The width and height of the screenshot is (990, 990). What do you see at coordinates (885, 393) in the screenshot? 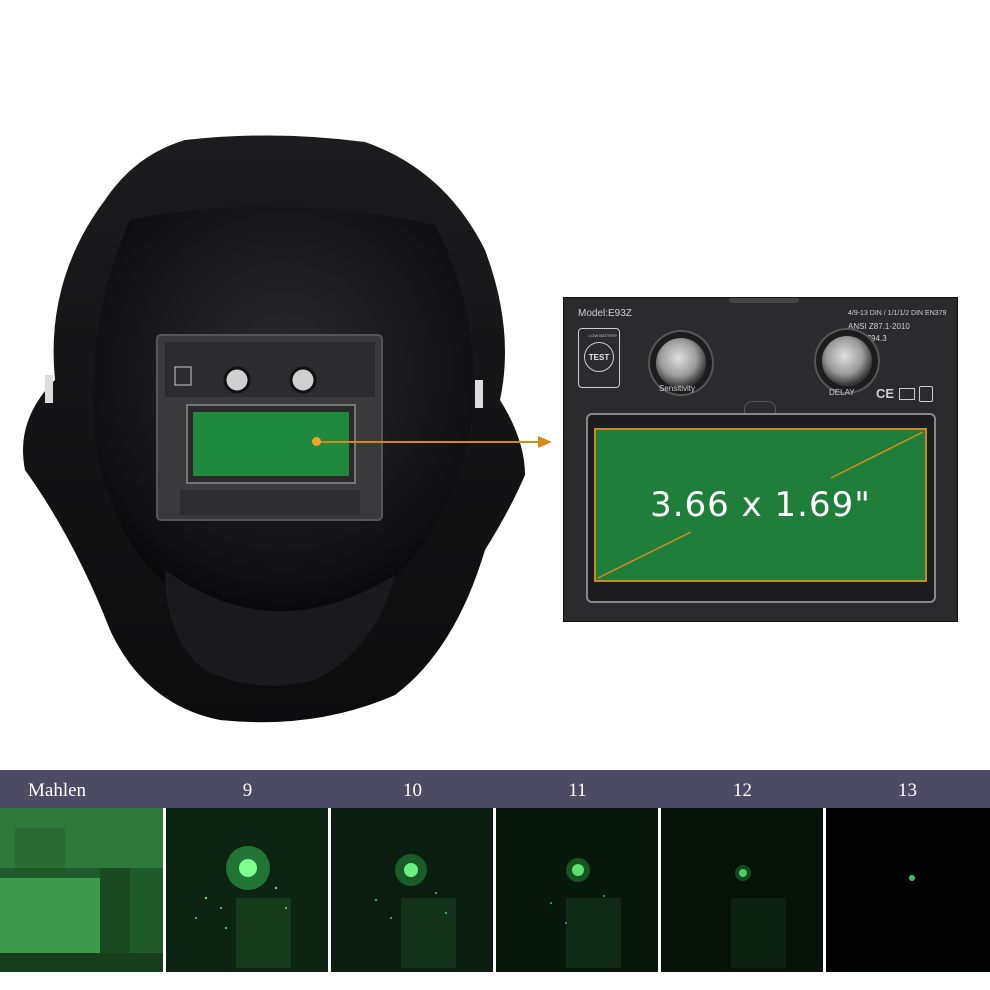
I see `cert-marks: CE` at bounding box center [885, 393].